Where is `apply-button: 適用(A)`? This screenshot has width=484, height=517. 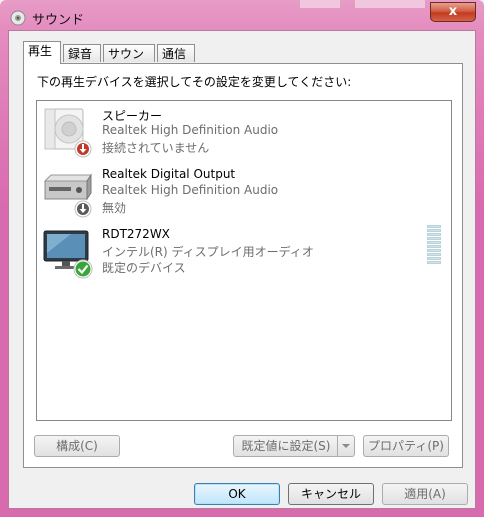 apply-button: 適用(A) is located at coordinates (425, 494).